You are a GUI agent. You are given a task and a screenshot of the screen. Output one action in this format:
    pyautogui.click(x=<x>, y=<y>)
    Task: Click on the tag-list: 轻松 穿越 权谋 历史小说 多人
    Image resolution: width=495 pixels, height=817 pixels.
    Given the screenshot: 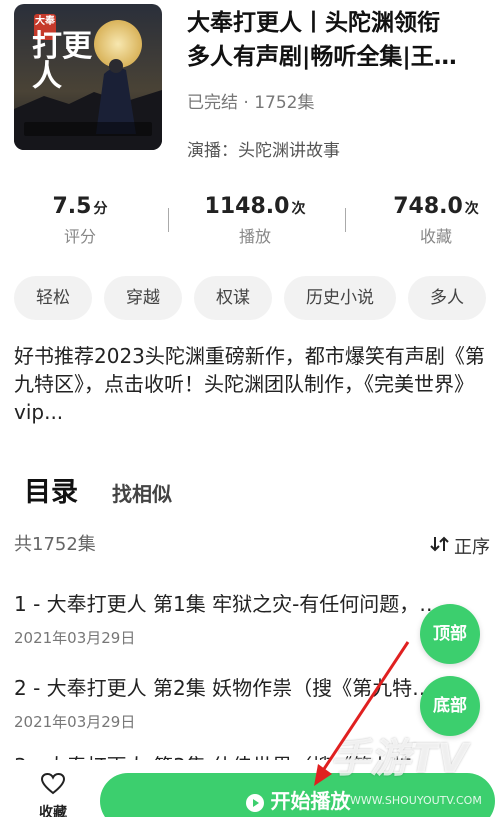 What is the action you would take?
    pyautogui.click(x=254, y=298)
    